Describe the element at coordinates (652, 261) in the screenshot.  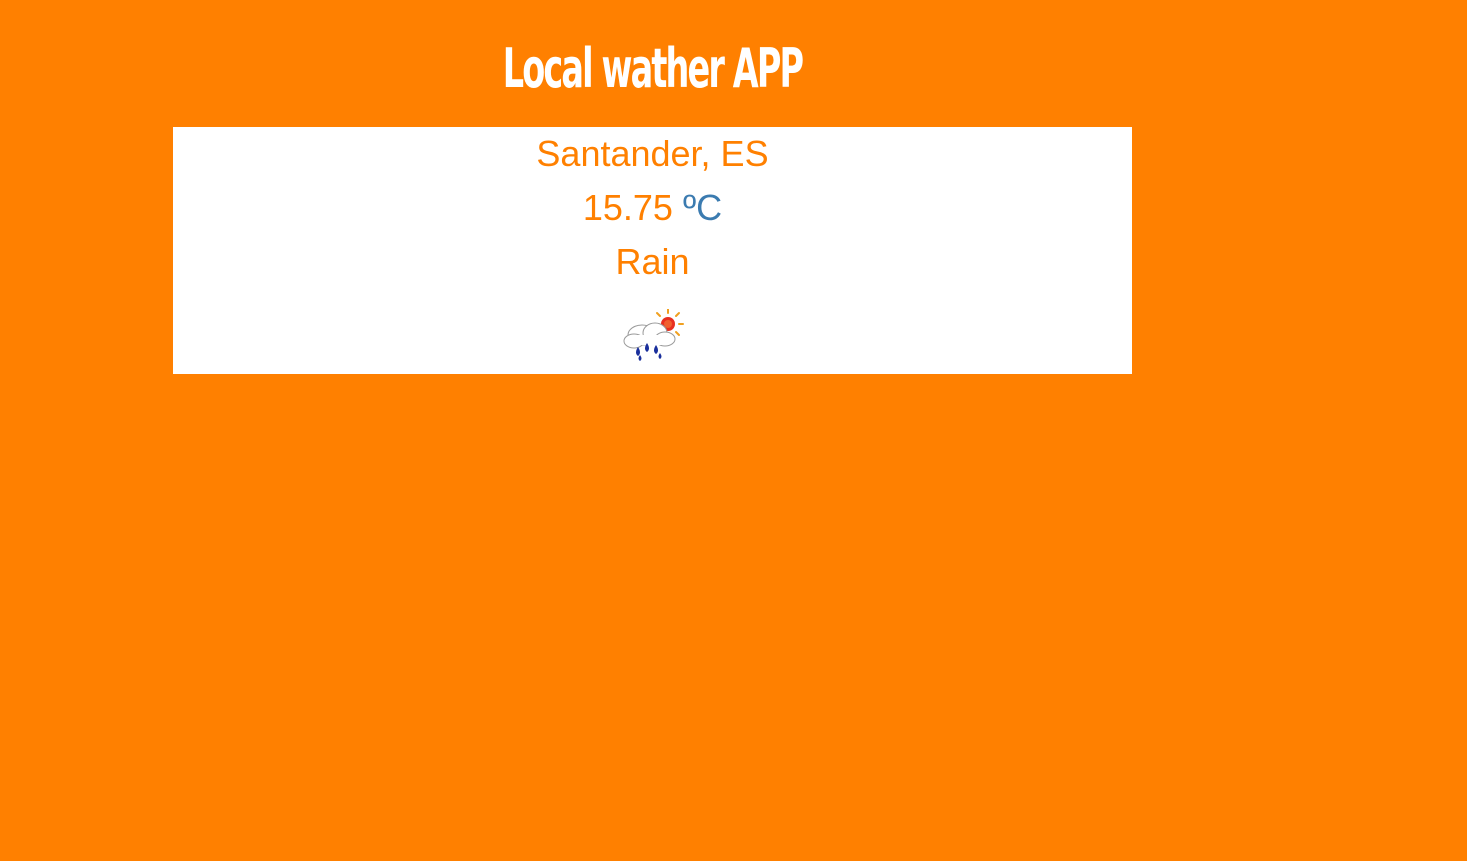
I see `condition-text: Rain` at that location.